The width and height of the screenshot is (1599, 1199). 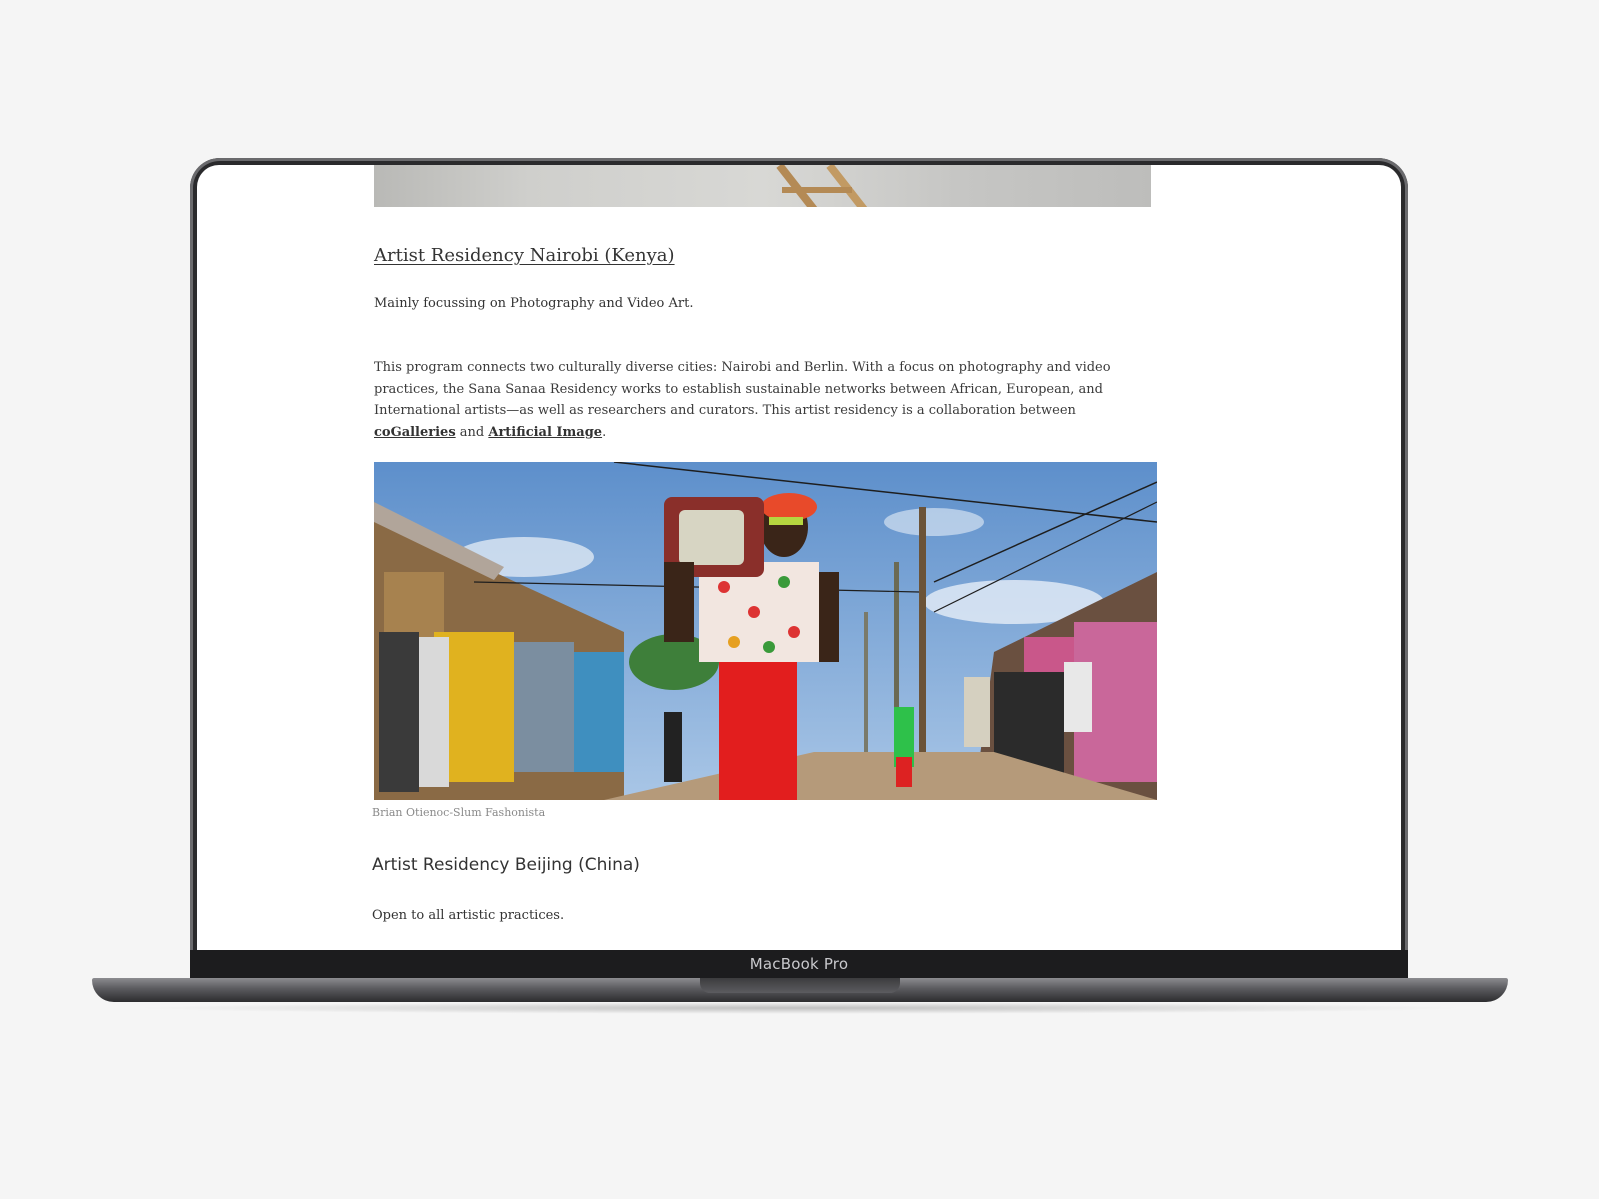 I want to click on device-label: MacBook Pro, so click(x=799, y=964).